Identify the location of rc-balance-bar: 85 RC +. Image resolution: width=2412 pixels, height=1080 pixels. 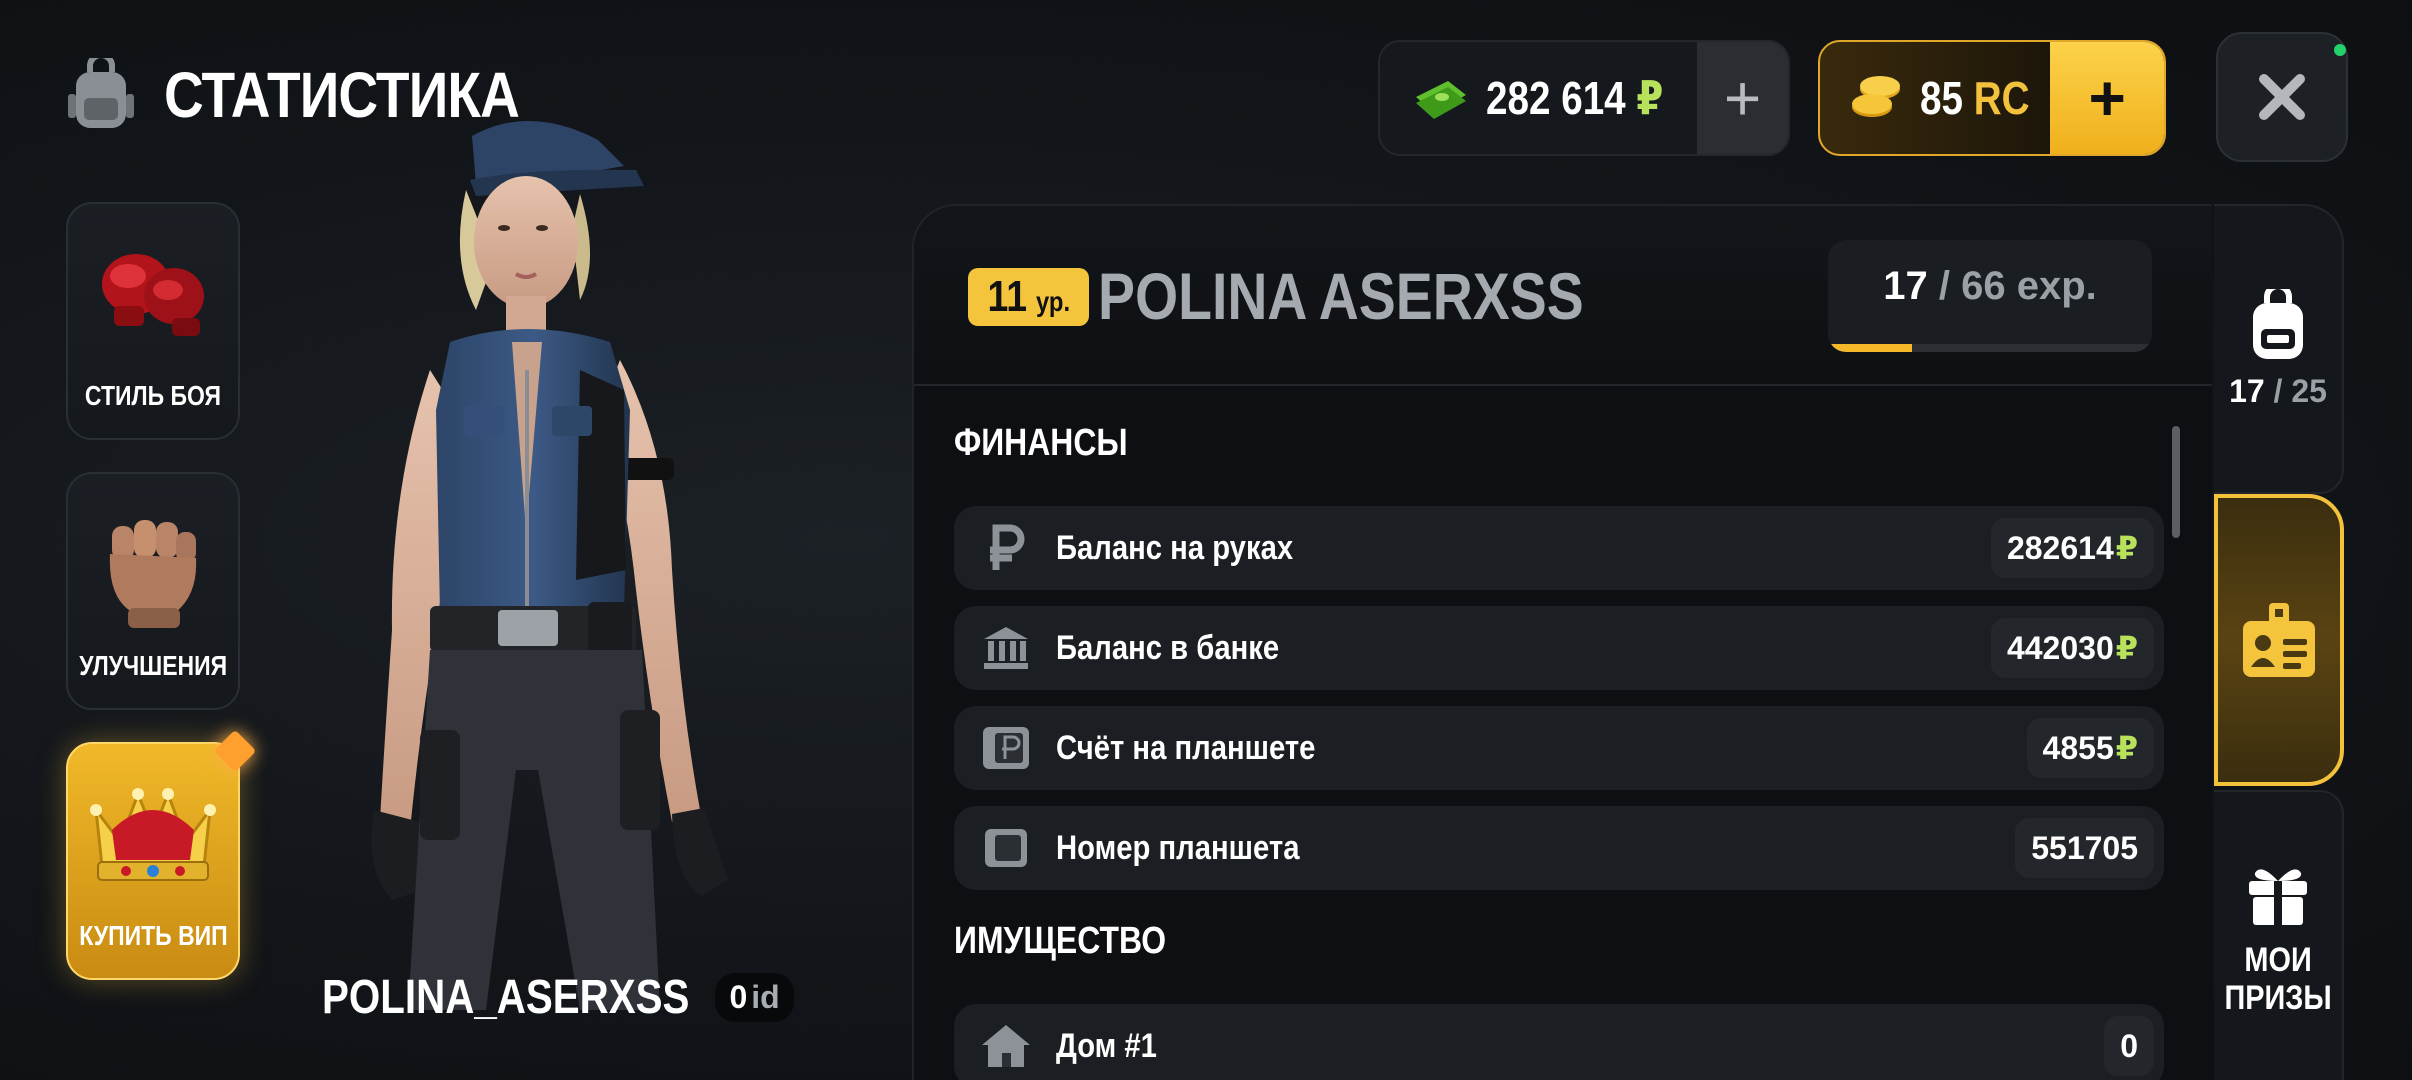
(1992, 98).